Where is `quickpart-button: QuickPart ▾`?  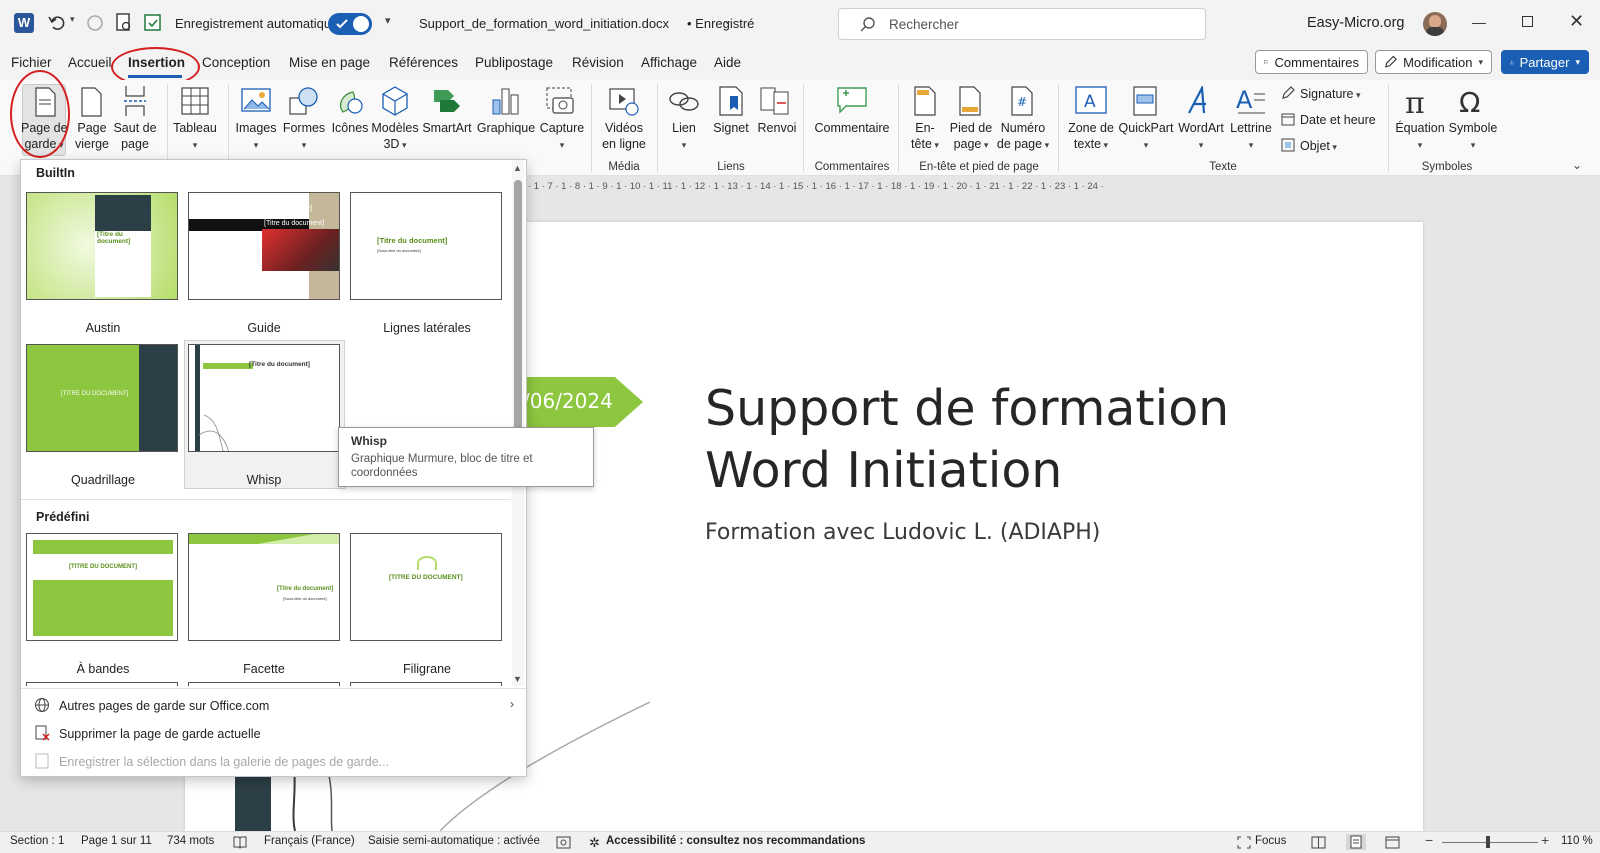 quickpart-button: QuickPart ▾ is located at coordinates (1146, 136).